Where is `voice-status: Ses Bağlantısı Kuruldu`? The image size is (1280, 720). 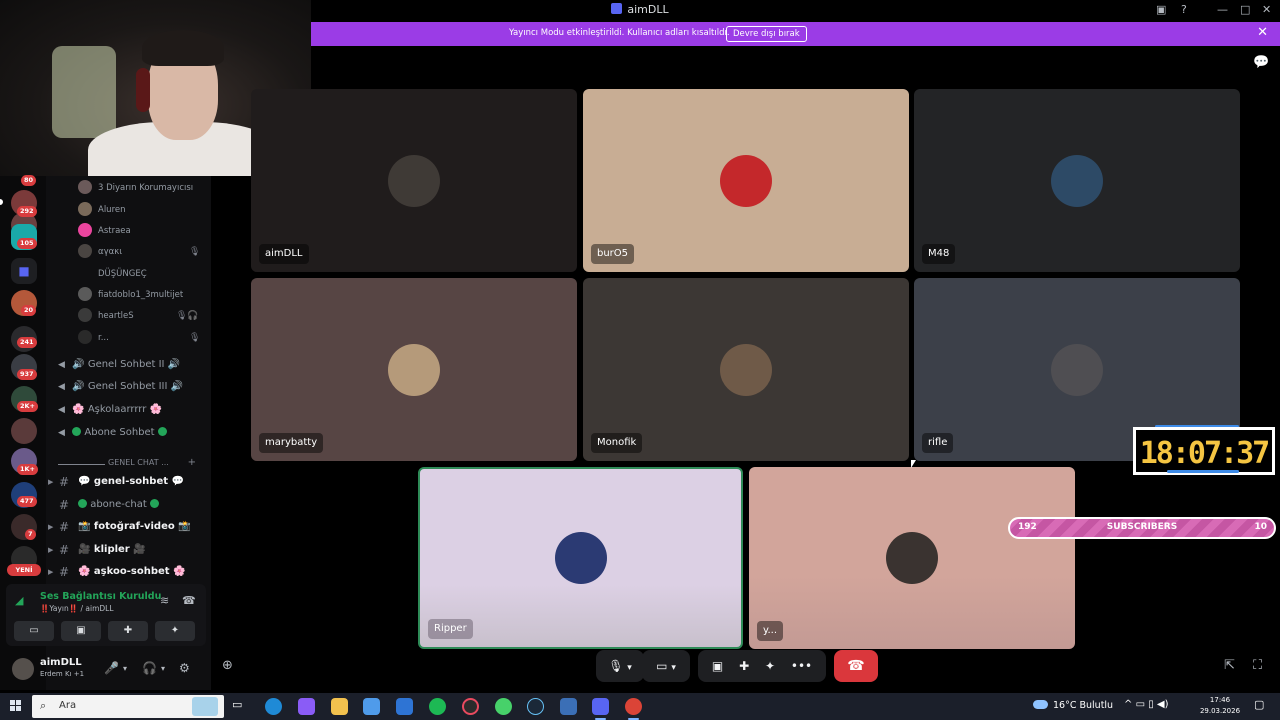 voice-status: Ses Bağlantısı Kuruldu is located at coordinates (100, 596).